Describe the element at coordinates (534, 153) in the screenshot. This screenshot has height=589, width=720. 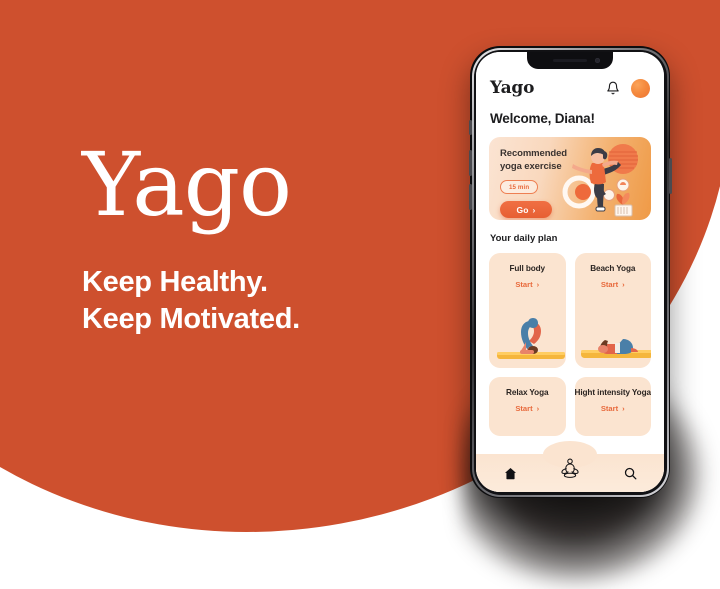
I see `recommended-title-line-1: Recommended` at that location.